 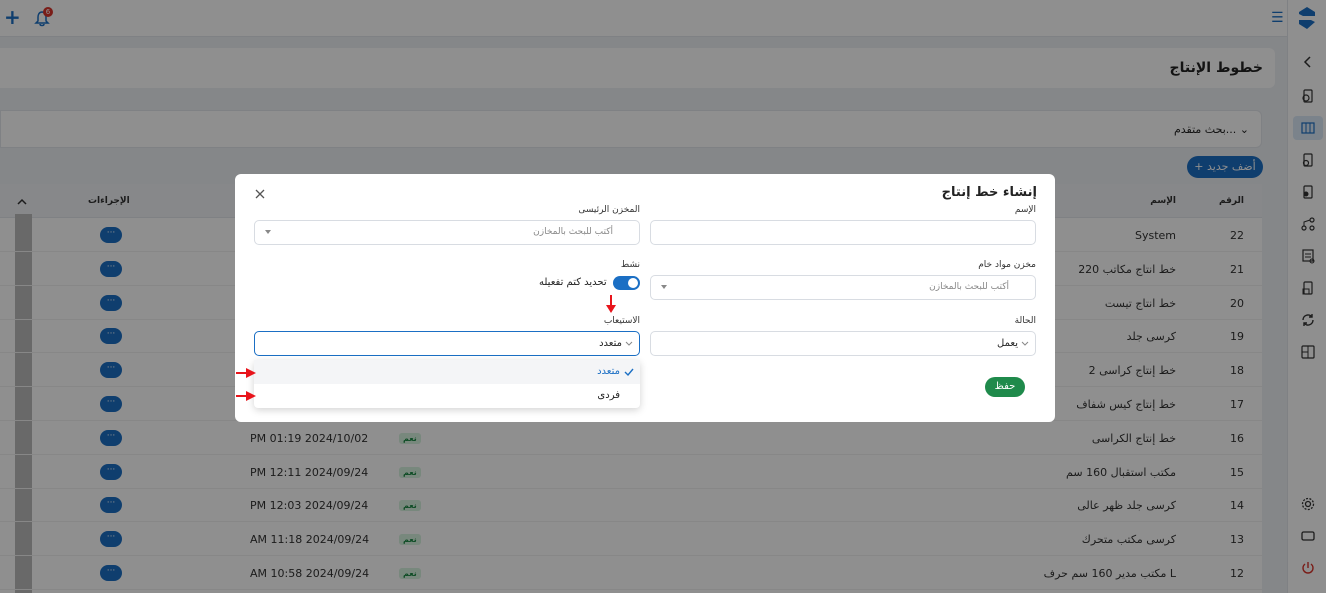 I want to click on active-toggle, so click(x=626, y=283).